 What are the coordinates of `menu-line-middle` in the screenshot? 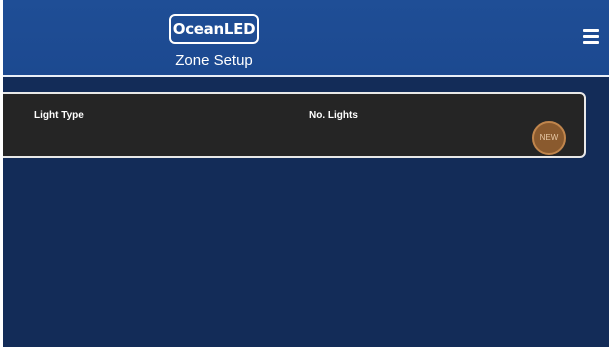 It's located at (591, 36).